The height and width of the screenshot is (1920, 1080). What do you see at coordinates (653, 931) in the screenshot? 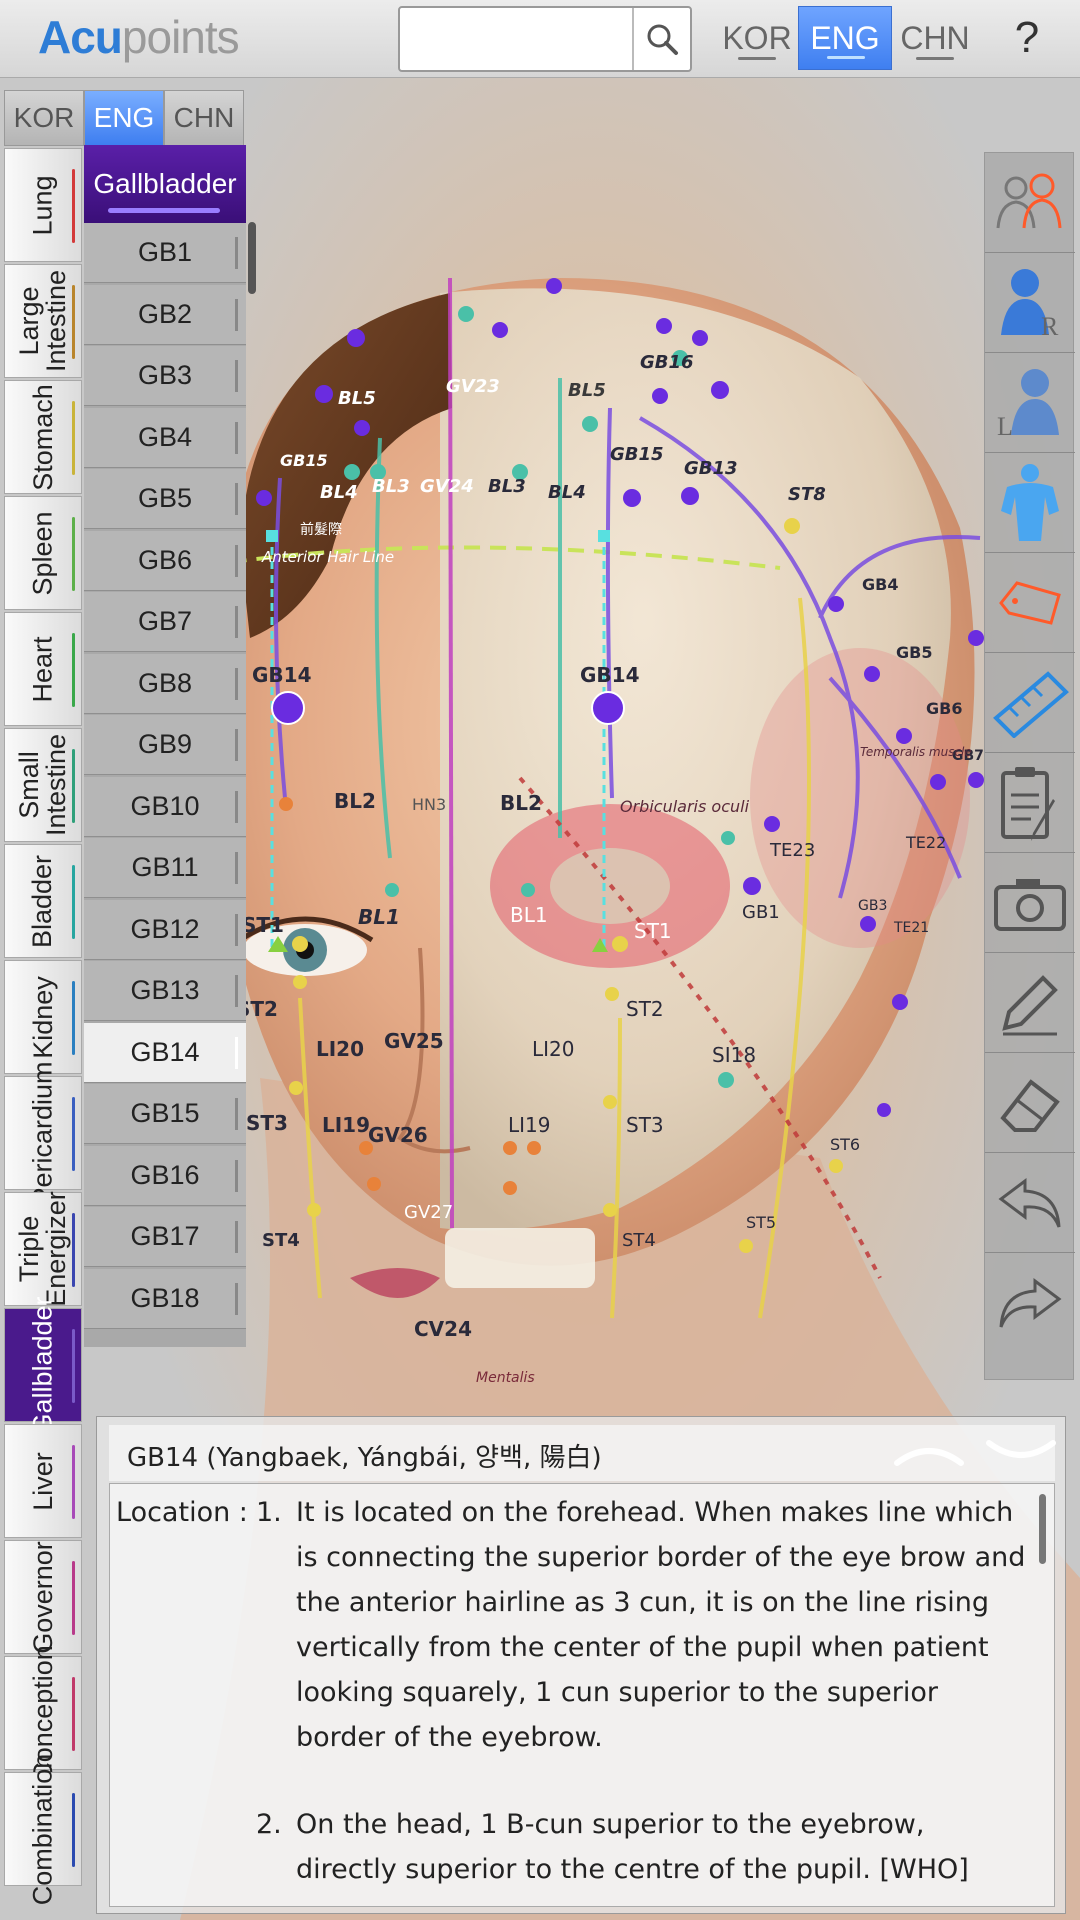
I see `label-st1-right: ST1` at bounding box center [653, 931].